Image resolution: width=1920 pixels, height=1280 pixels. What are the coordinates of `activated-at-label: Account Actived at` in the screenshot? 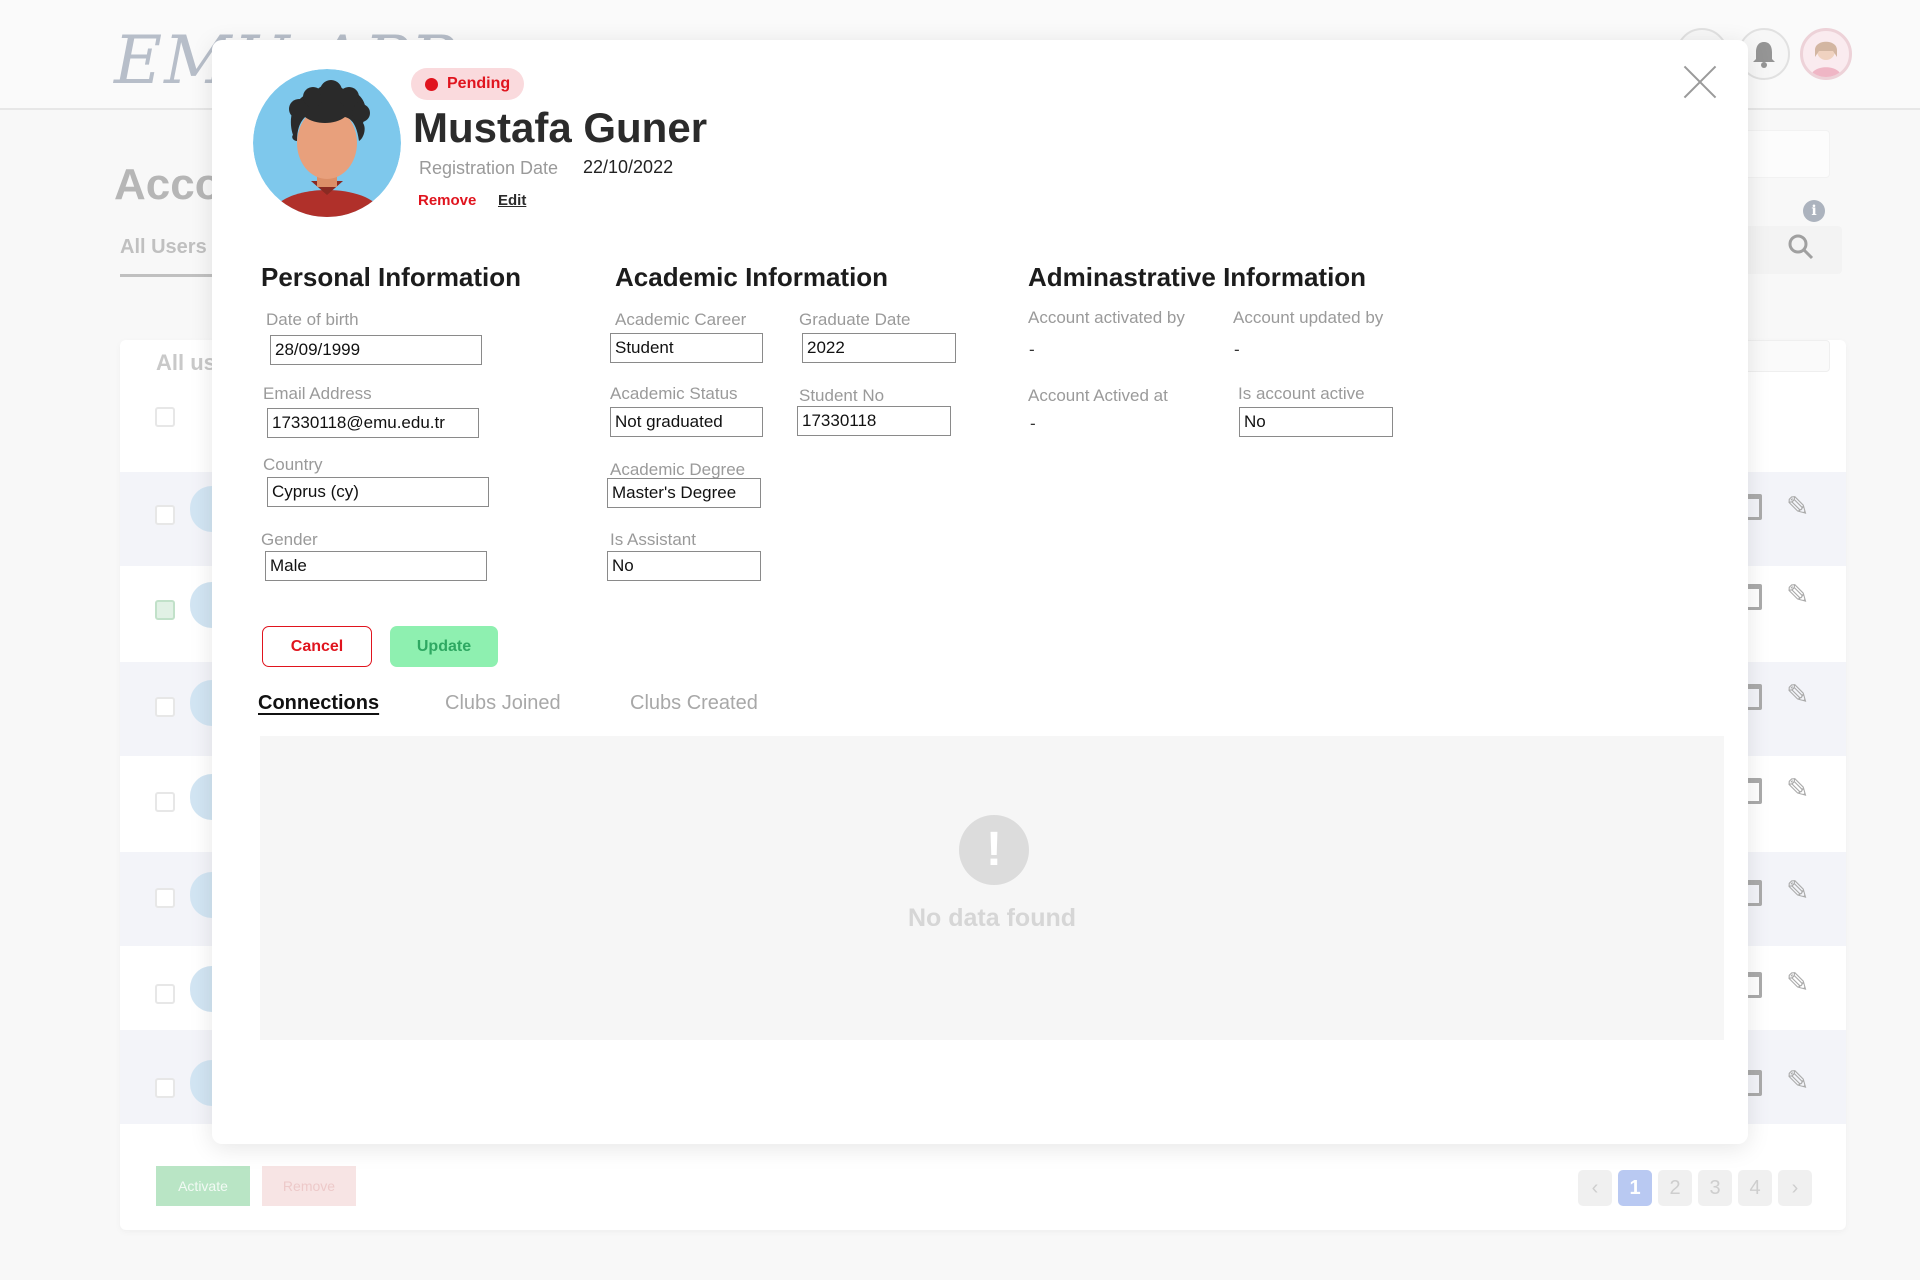 It's located at (1098, 395).